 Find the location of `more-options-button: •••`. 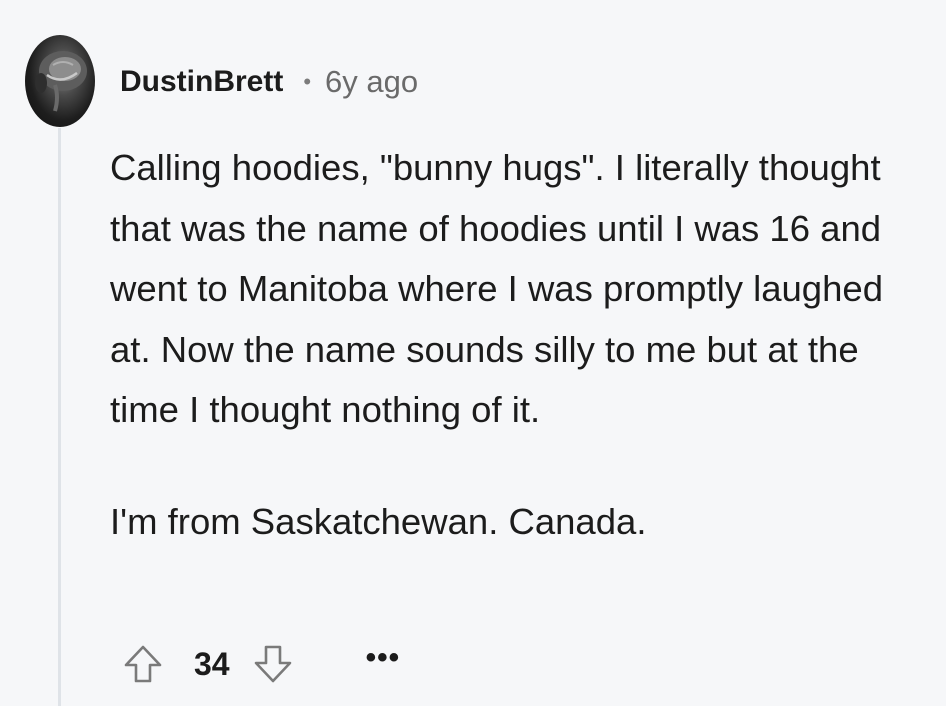

more-options-button: ••• is located at coordinates (383, 664).